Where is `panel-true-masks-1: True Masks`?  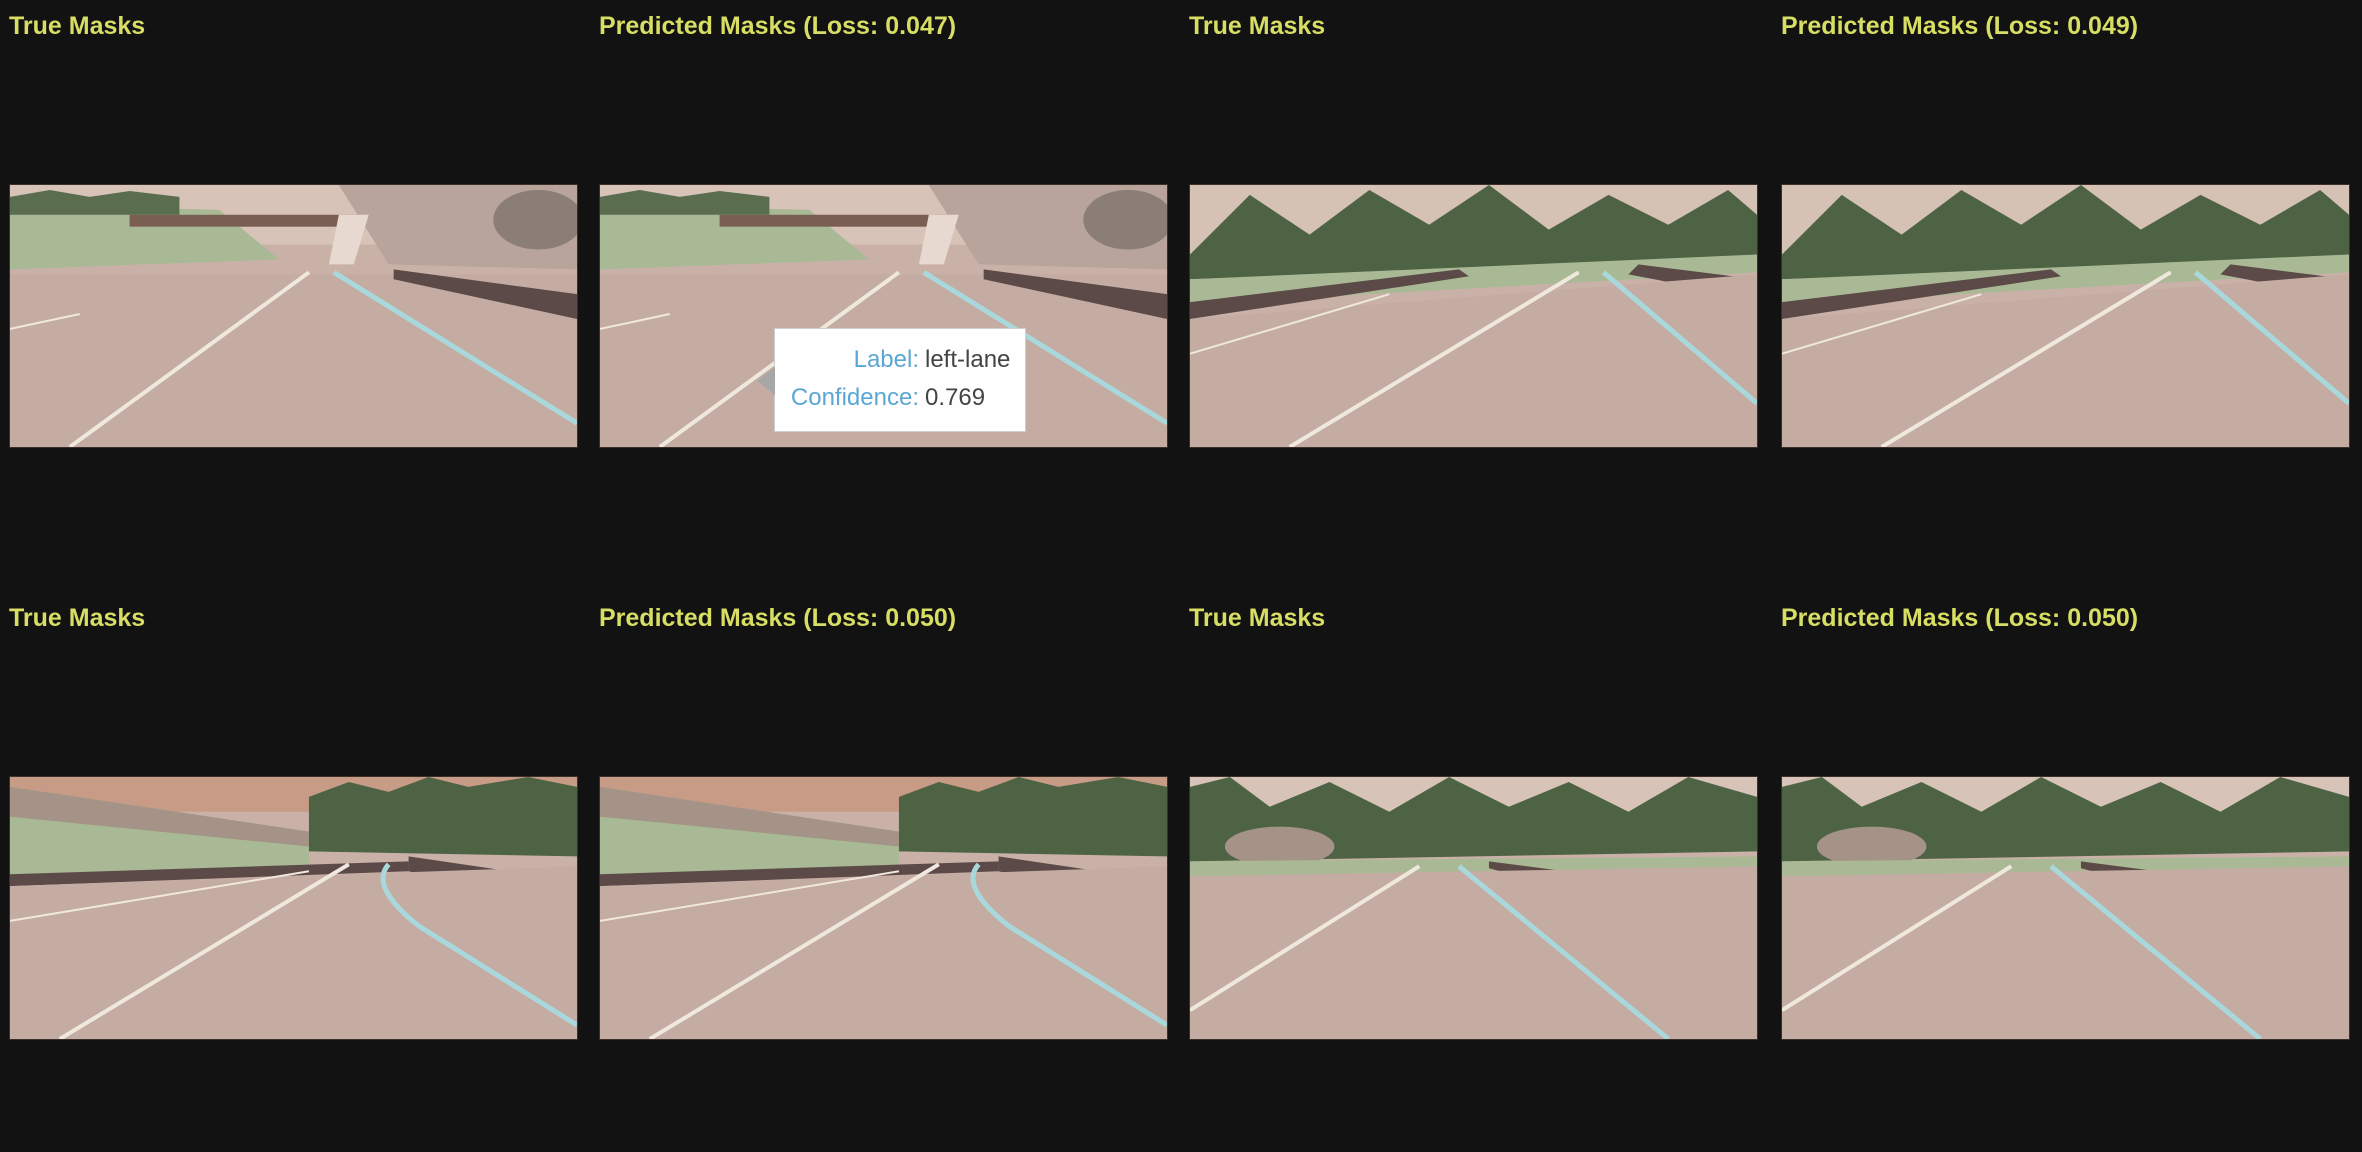 panel-true-masks-1: True Masks is located at coordinates (290, 280).